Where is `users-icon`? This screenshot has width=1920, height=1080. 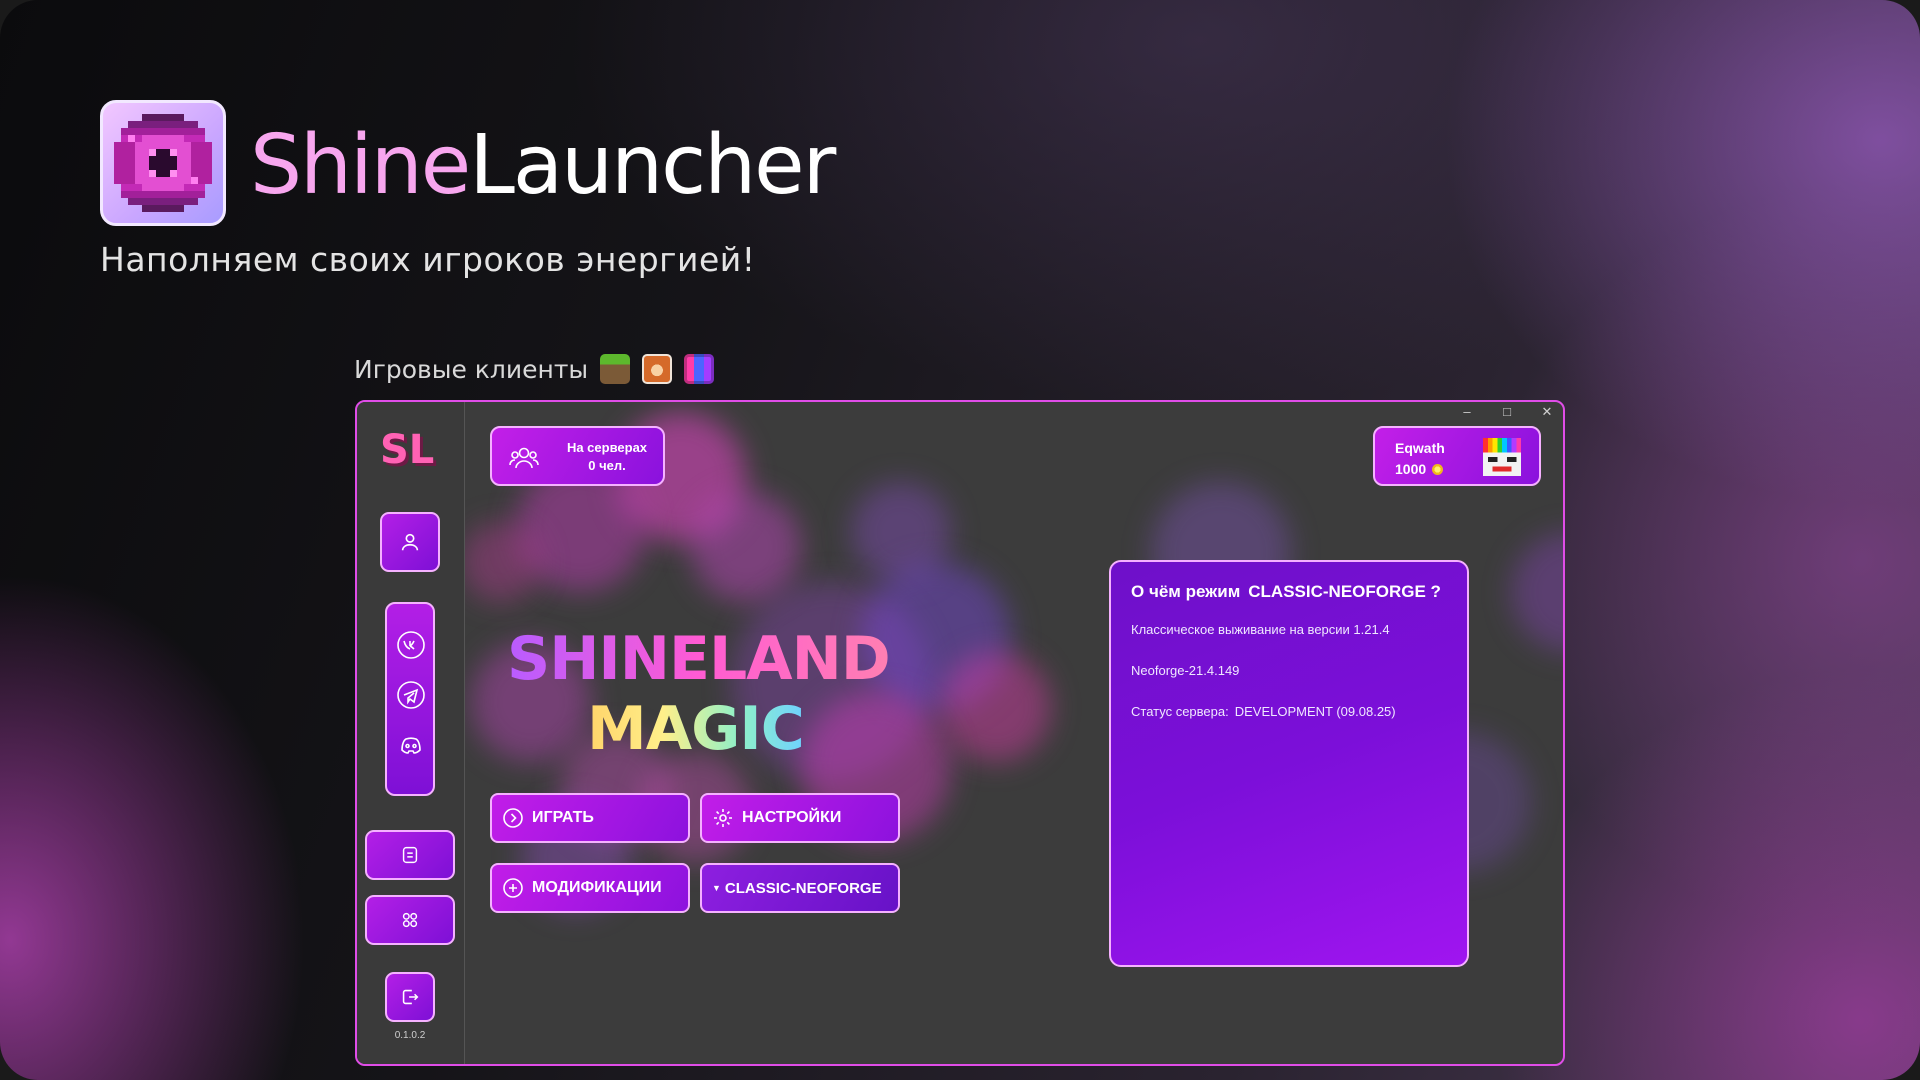
users-icon is located at coordinates (524, 458).